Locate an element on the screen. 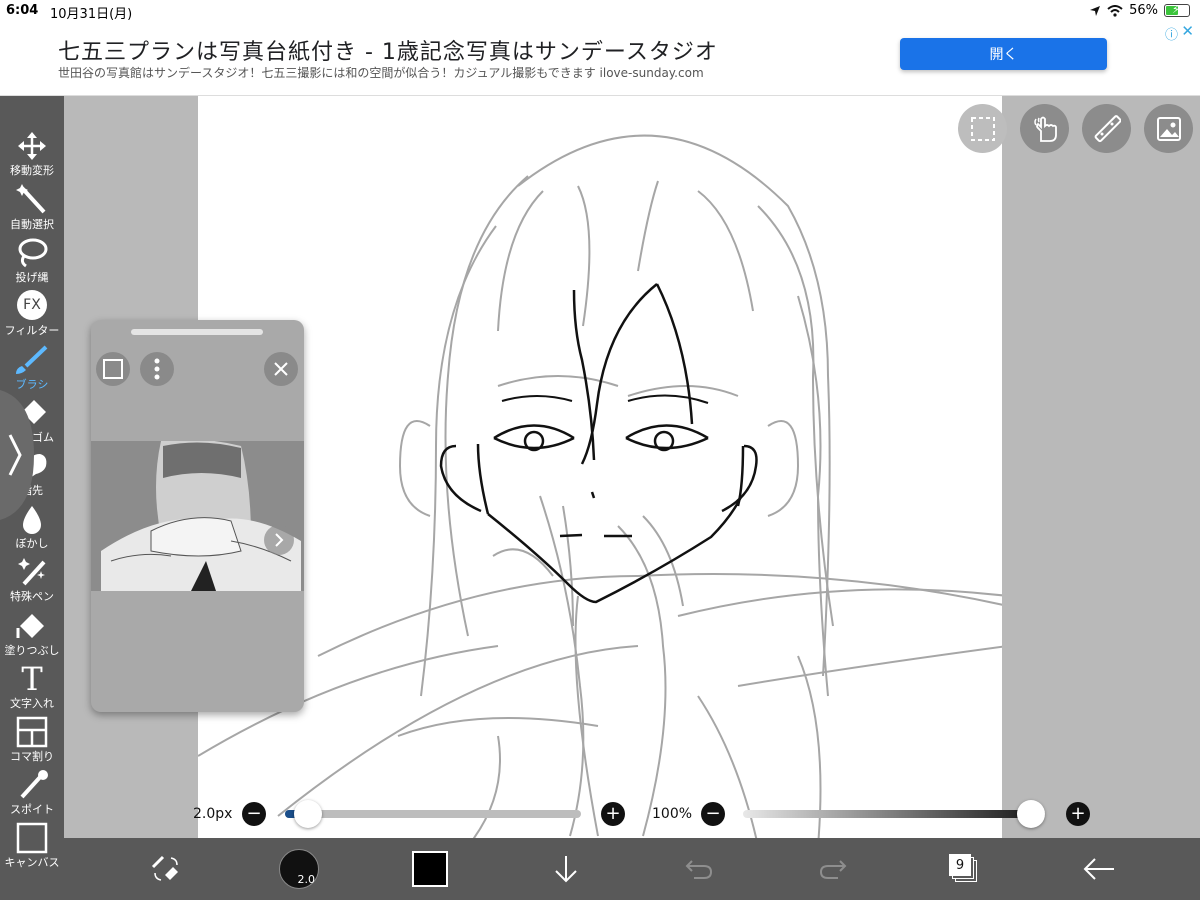 Image resolution: width=1200 pixels, height=900 pixels. tool-lasso: 投げ縄 is located at coordinates (32, 261).